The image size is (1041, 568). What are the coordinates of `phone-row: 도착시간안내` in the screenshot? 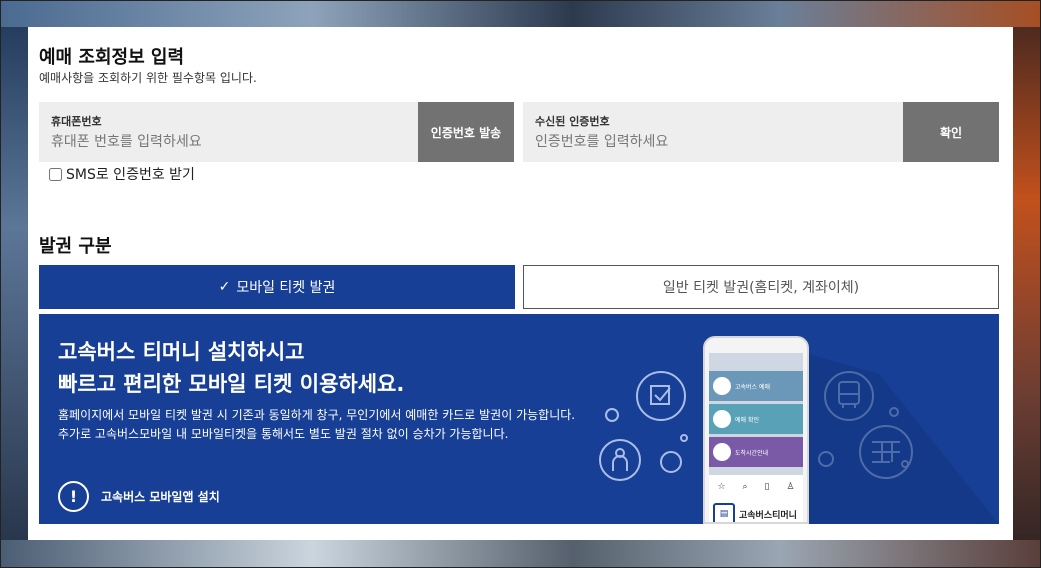 It's located at (756, 452).